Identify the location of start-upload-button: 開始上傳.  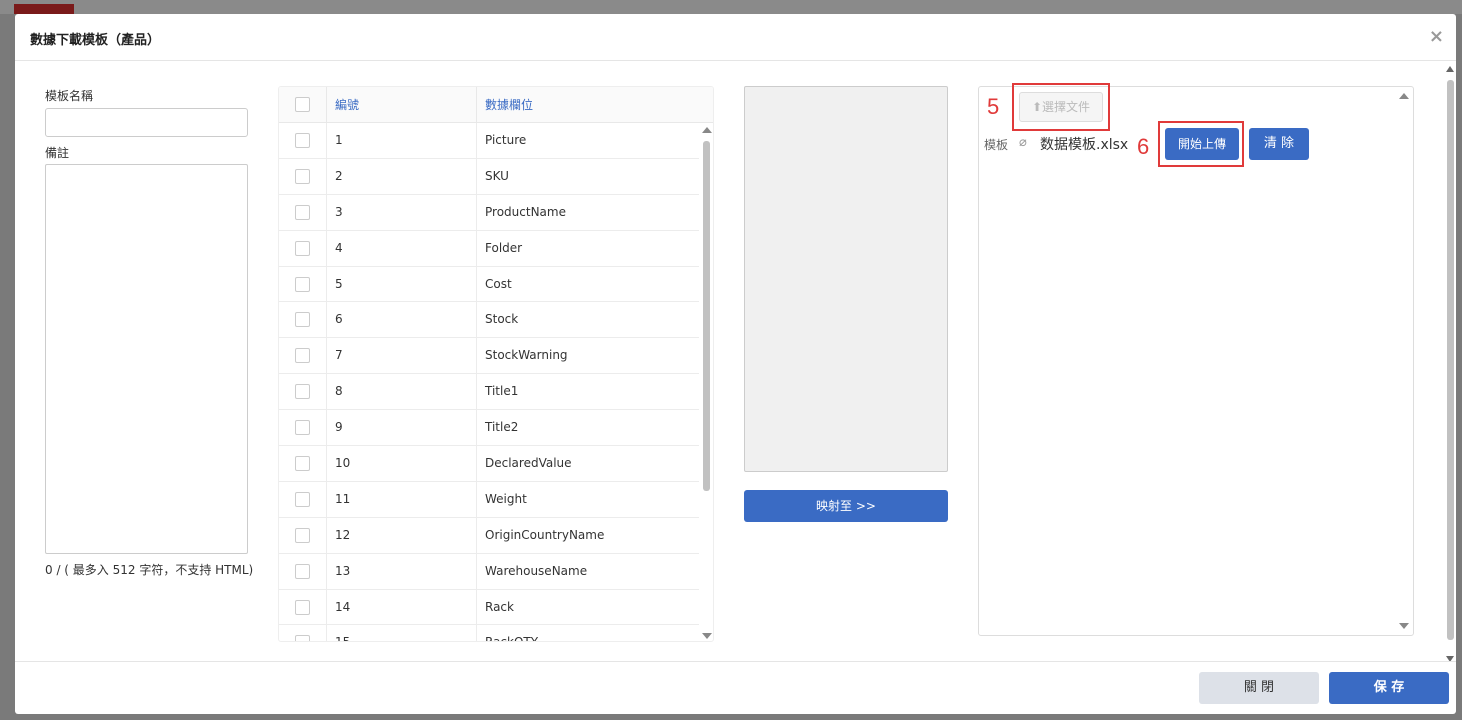
(1202, 144).